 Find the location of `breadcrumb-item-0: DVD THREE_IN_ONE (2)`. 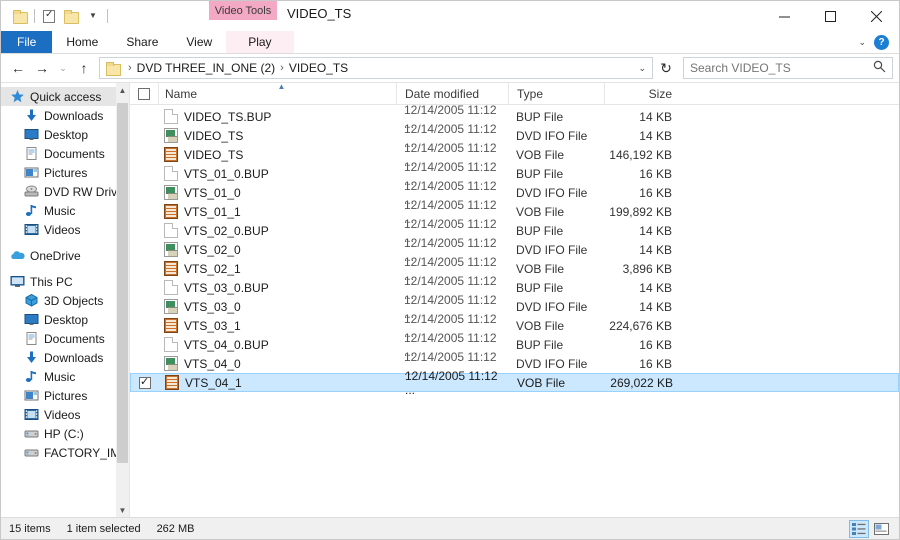

breadcrumb-item-0: DVD THREE_IN_ONE (2) is located at coordinates (206, 68).